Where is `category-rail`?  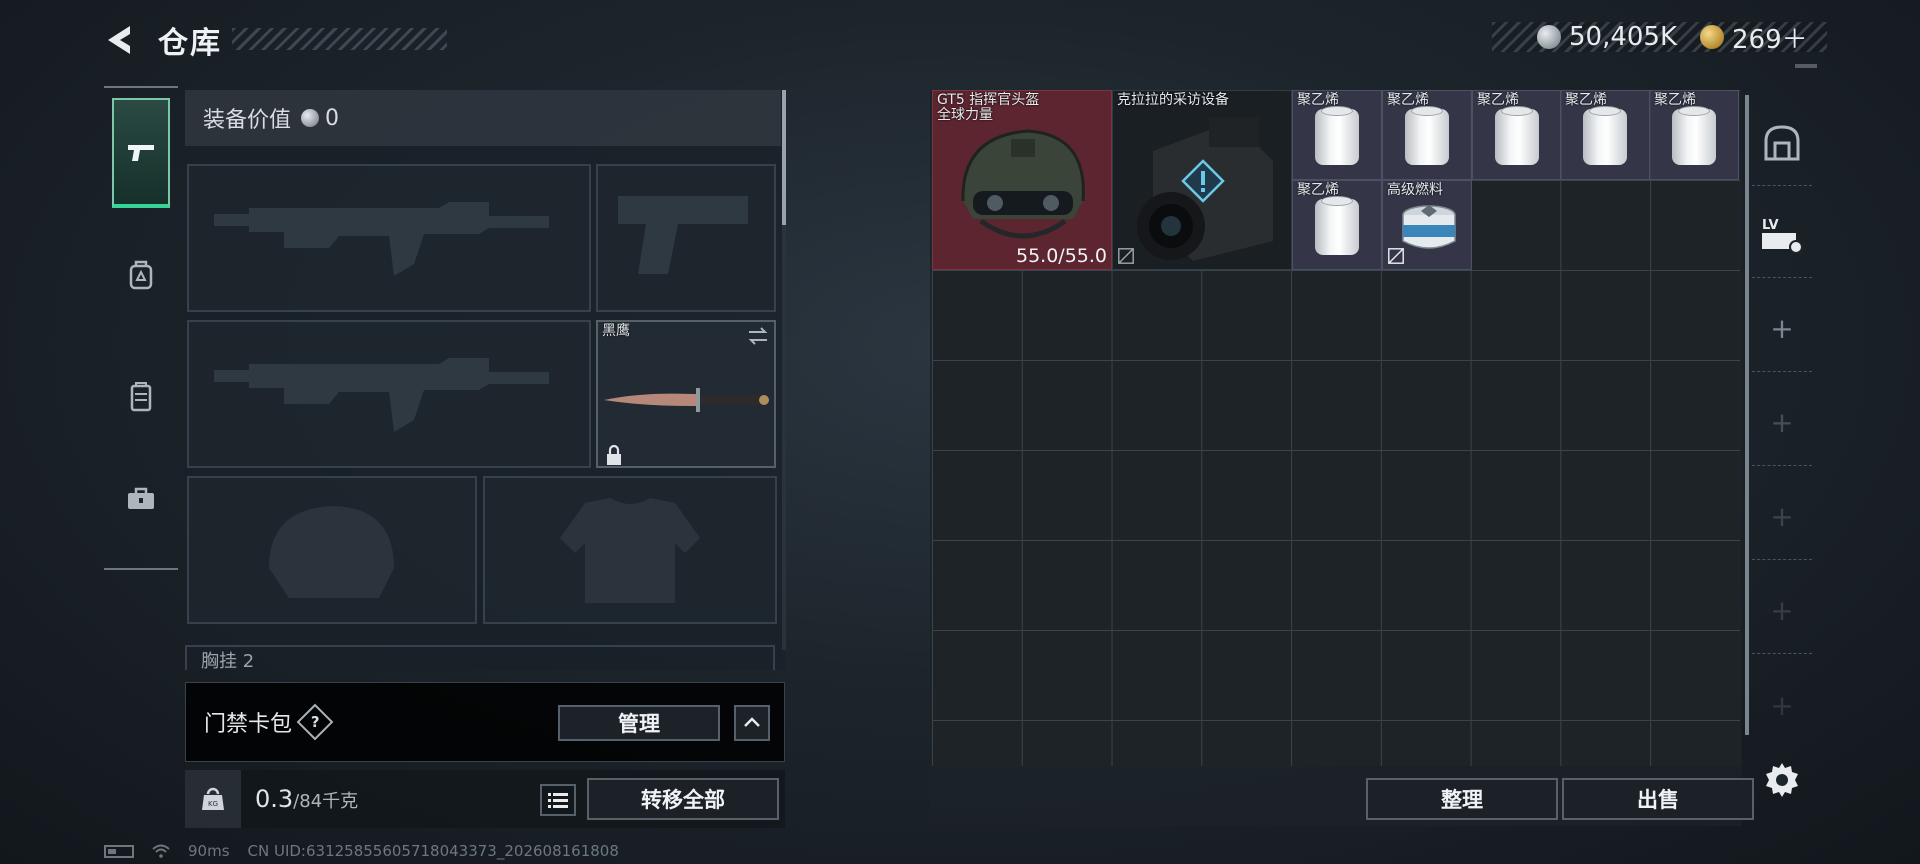 category-rail is located at coordinates (141, 328).